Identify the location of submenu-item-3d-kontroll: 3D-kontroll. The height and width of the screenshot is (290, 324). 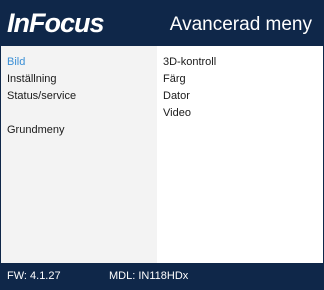
(240, 62).